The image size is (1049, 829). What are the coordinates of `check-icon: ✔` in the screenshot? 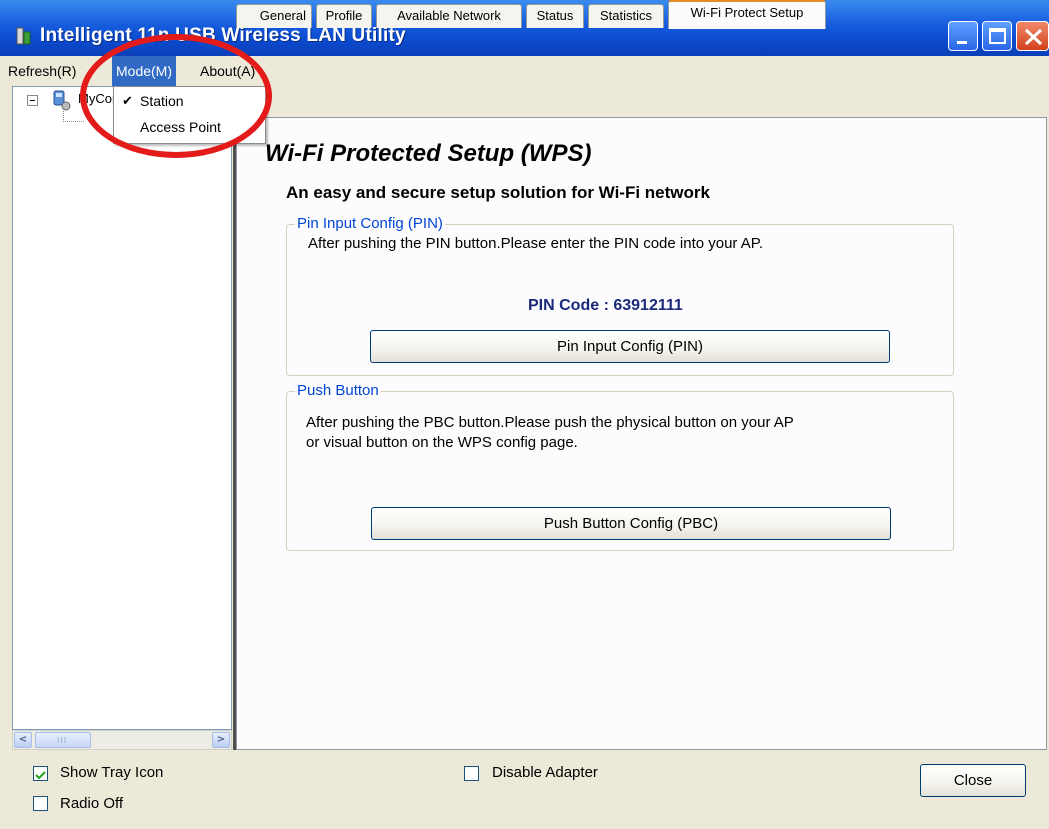 It's located at (127, 100).